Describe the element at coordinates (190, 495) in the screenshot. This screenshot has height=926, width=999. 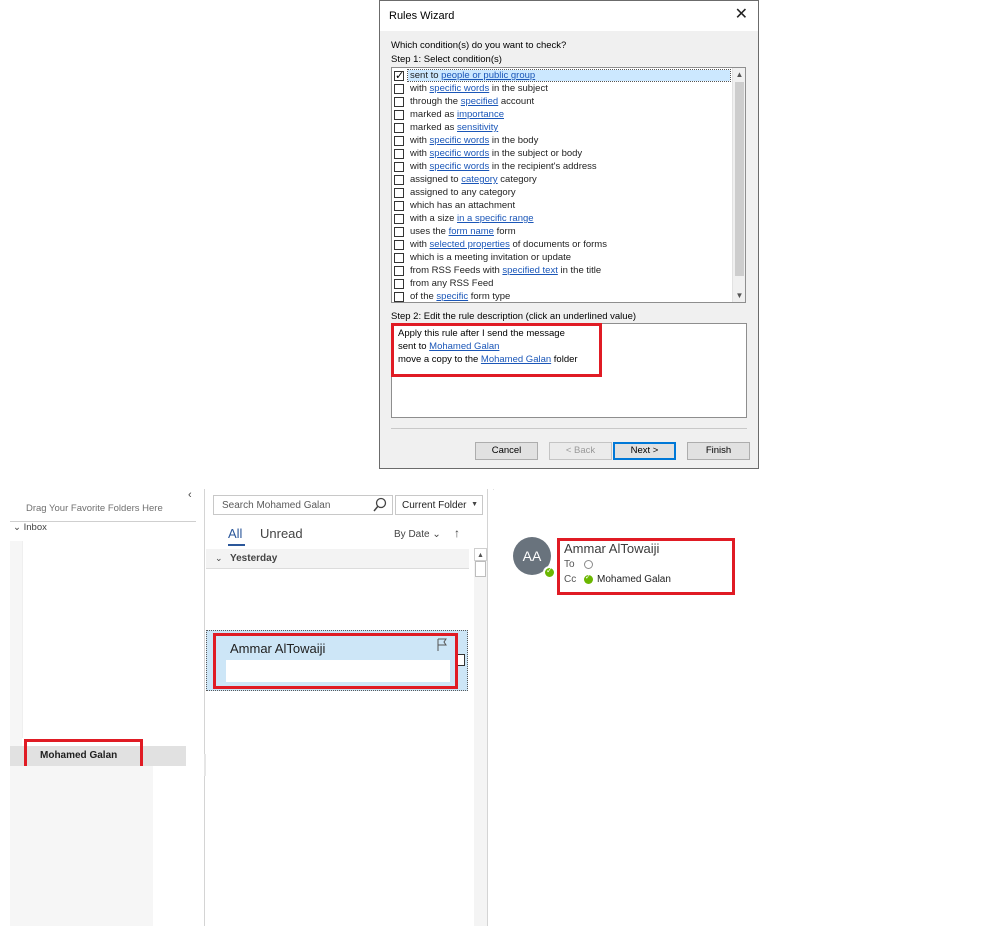
I see `collapse-pane-icon: ‹` at that location.